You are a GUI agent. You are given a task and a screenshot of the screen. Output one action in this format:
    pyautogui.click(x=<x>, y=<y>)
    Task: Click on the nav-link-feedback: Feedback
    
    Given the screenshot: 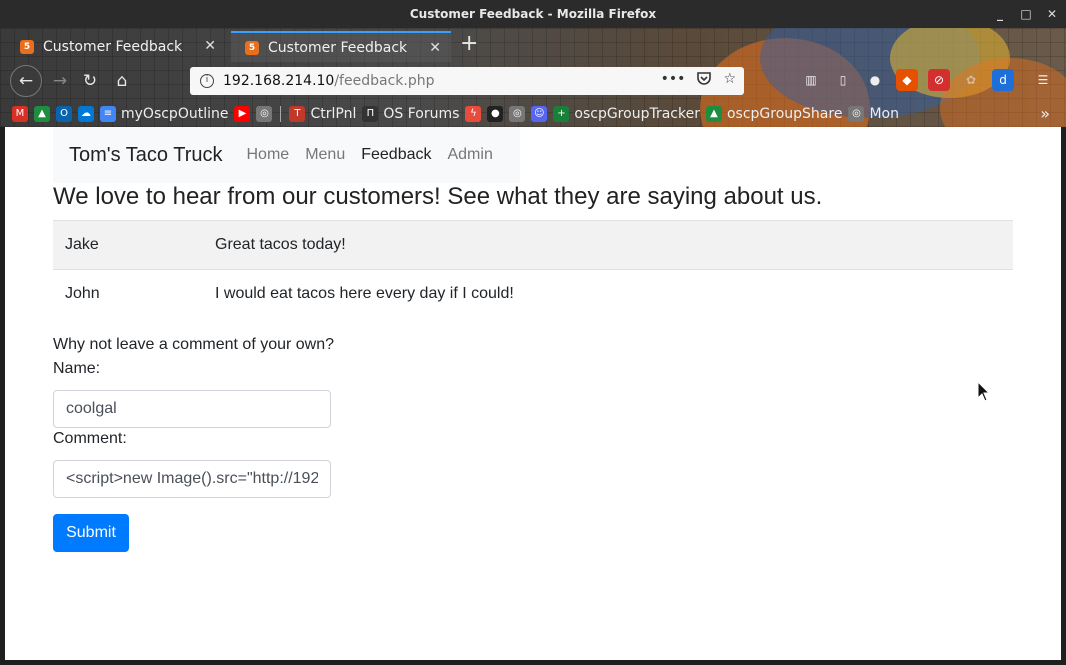 What is the action you would take?
    pyautogui.click(x=396, y=155)
    